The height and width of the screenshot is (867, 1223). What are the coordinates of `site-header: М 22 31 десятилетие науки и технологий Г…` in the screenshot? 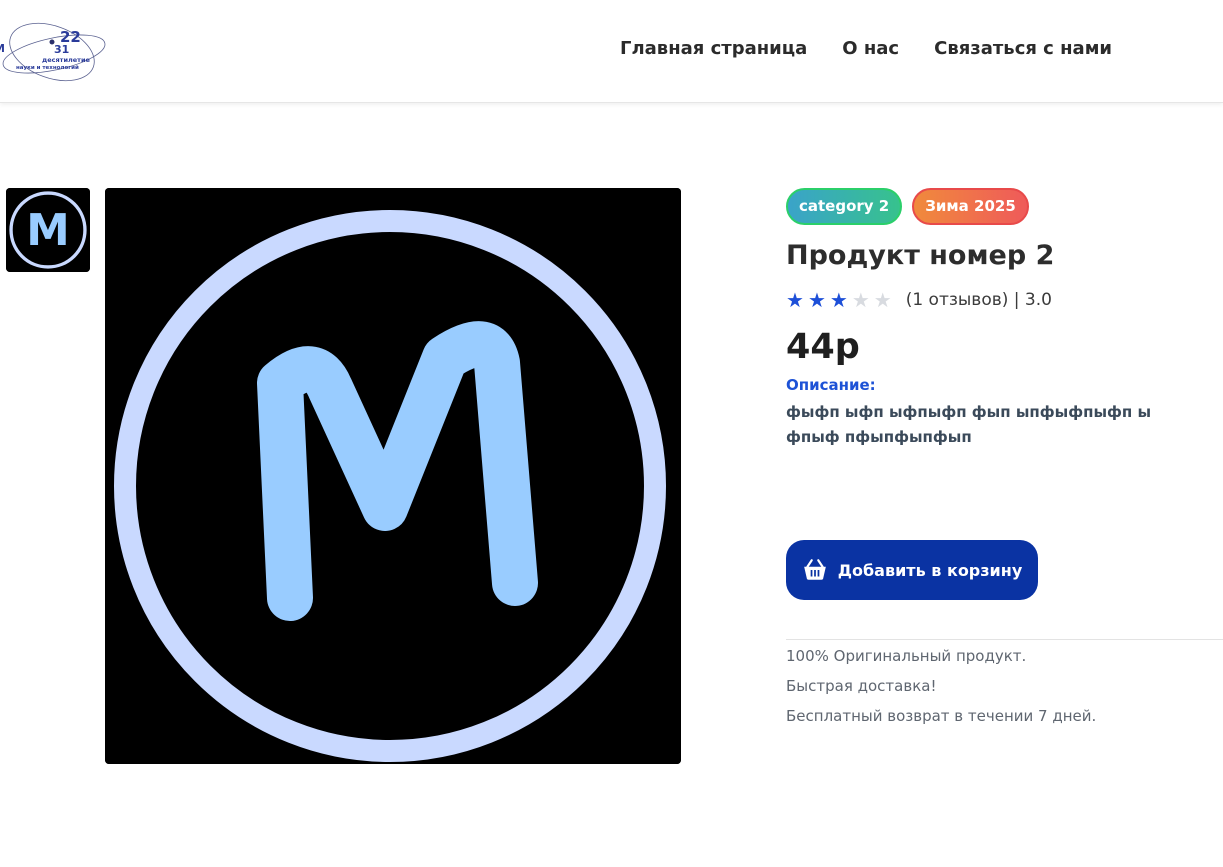 It's located at (611, 51).